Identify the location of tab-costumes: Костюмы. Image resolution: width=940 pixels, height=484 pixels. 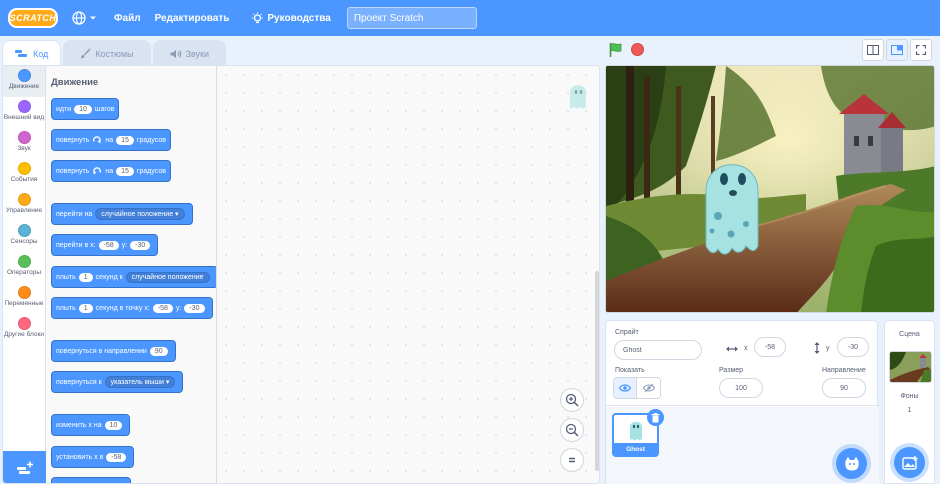
(107, 53).